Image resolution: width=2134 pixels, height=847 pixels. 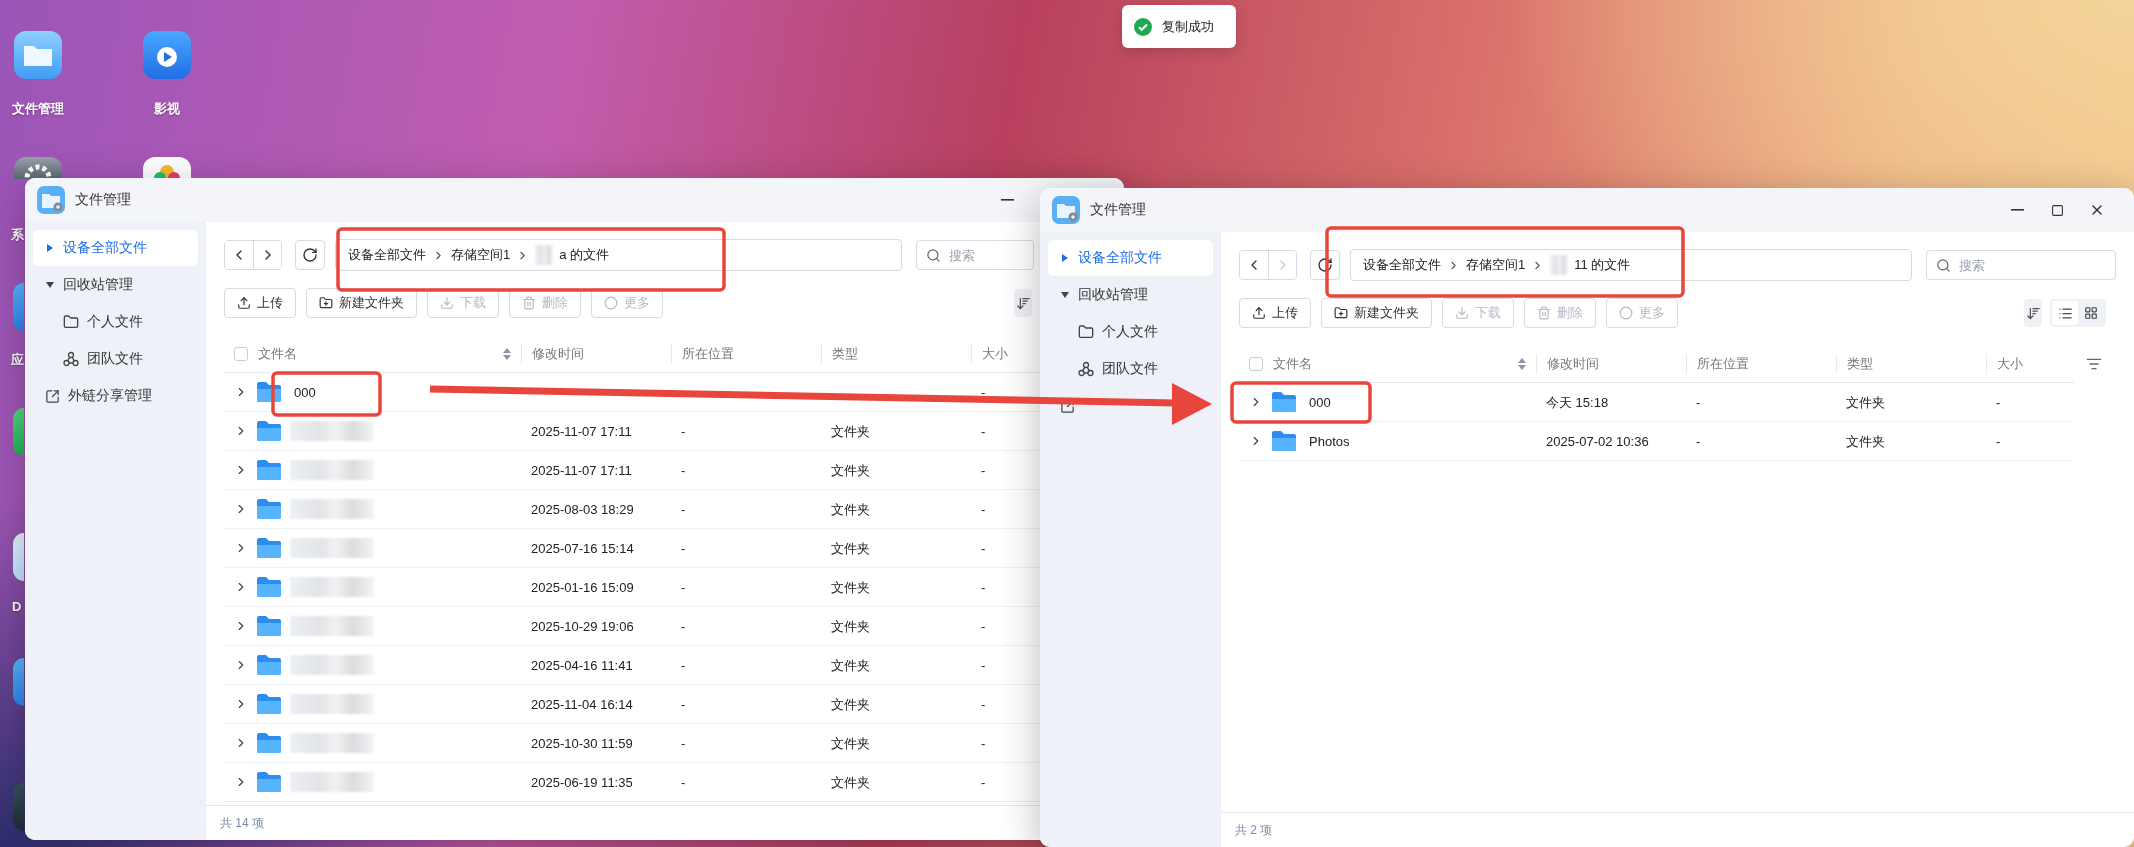 What do you see at coordinates (582, 665) in the screenshot?
I see `table-cell: 2025-04-16 11:41` at bounding box center [582, 665].